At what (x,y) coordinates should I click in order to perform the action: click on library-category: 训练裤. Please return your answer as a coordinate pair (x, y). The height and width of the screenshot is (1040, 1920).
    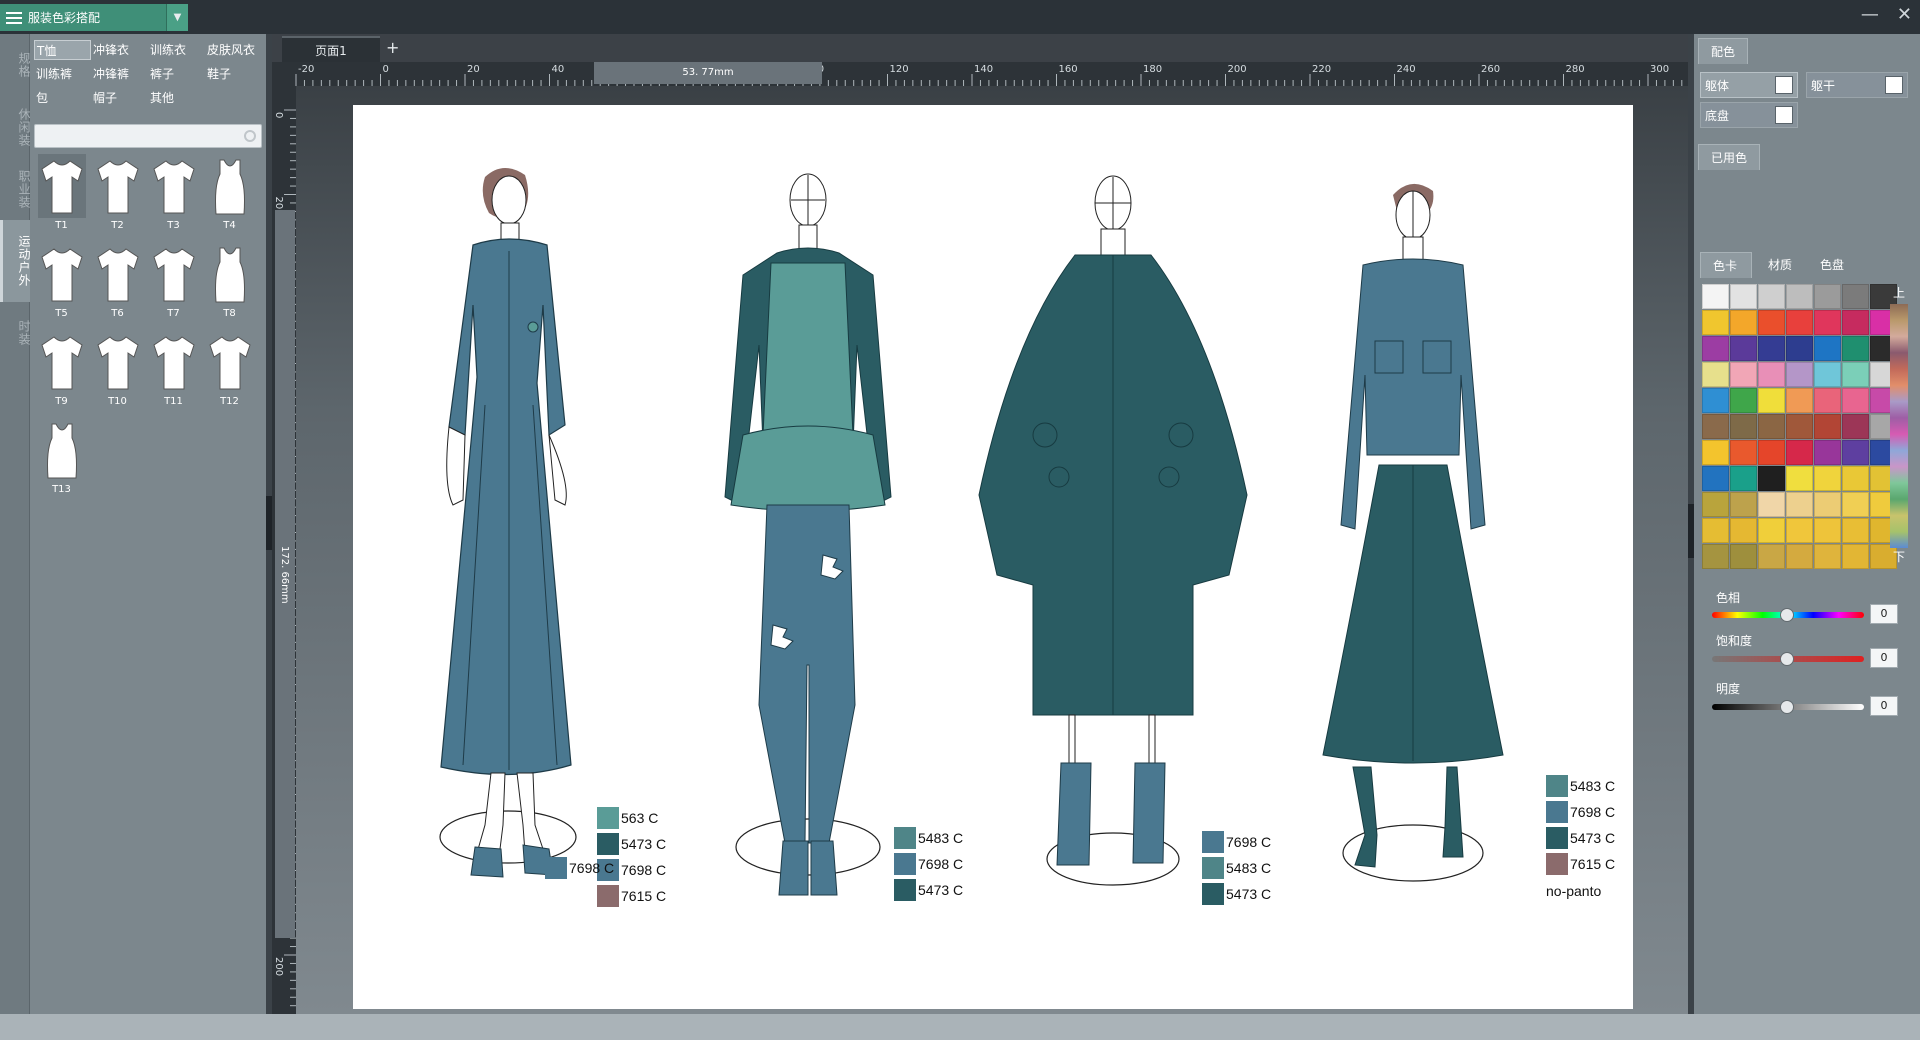
    Looking at the image, I should click on (62, 74).